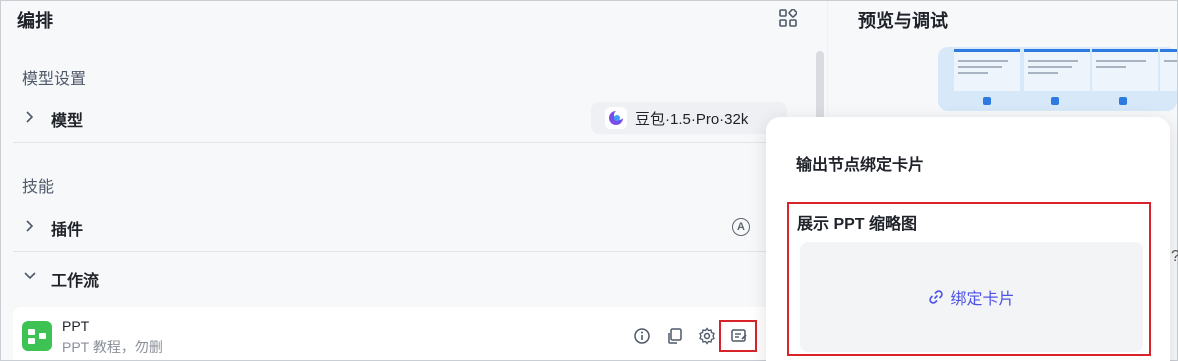 The width and height of the screenshot is (1178, 361). I want to click on orchestration-title: 编排, so click(35, 21).